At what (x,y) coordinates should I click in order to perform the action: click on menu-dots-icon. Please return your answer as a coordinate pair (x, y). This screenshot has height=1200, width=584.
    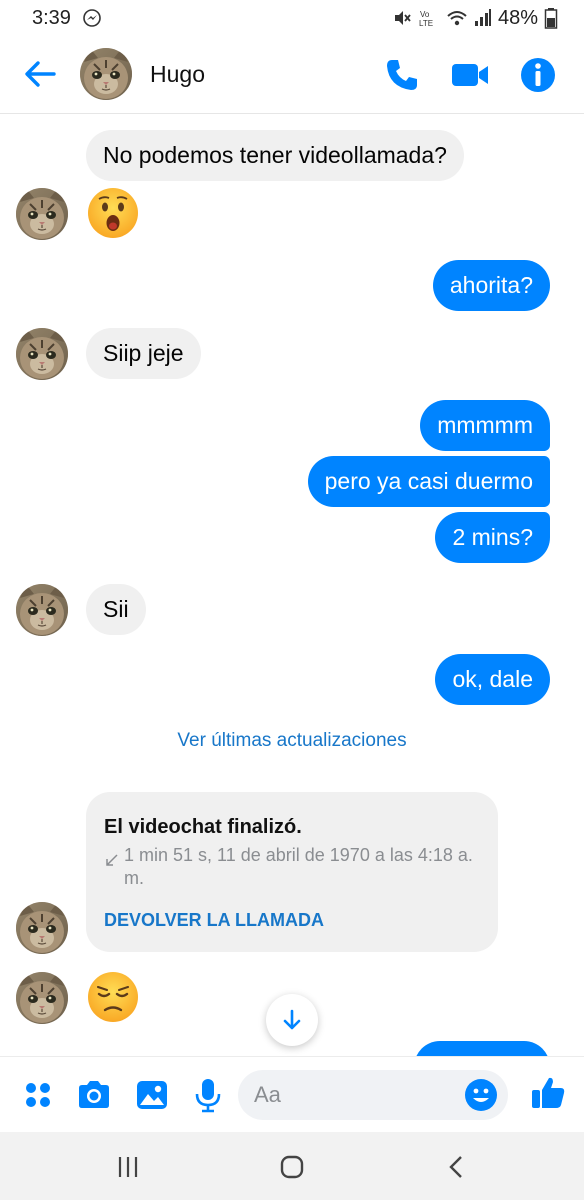
    Looking at the image, I should click on (38, 1095).